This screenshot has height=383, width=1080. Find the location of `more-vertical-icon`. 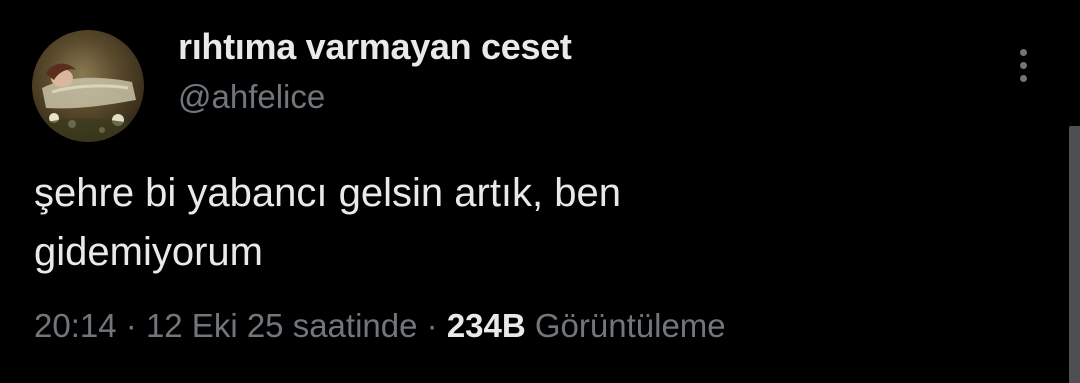

more-vertical-icon is located at coordinates (1023, 52).